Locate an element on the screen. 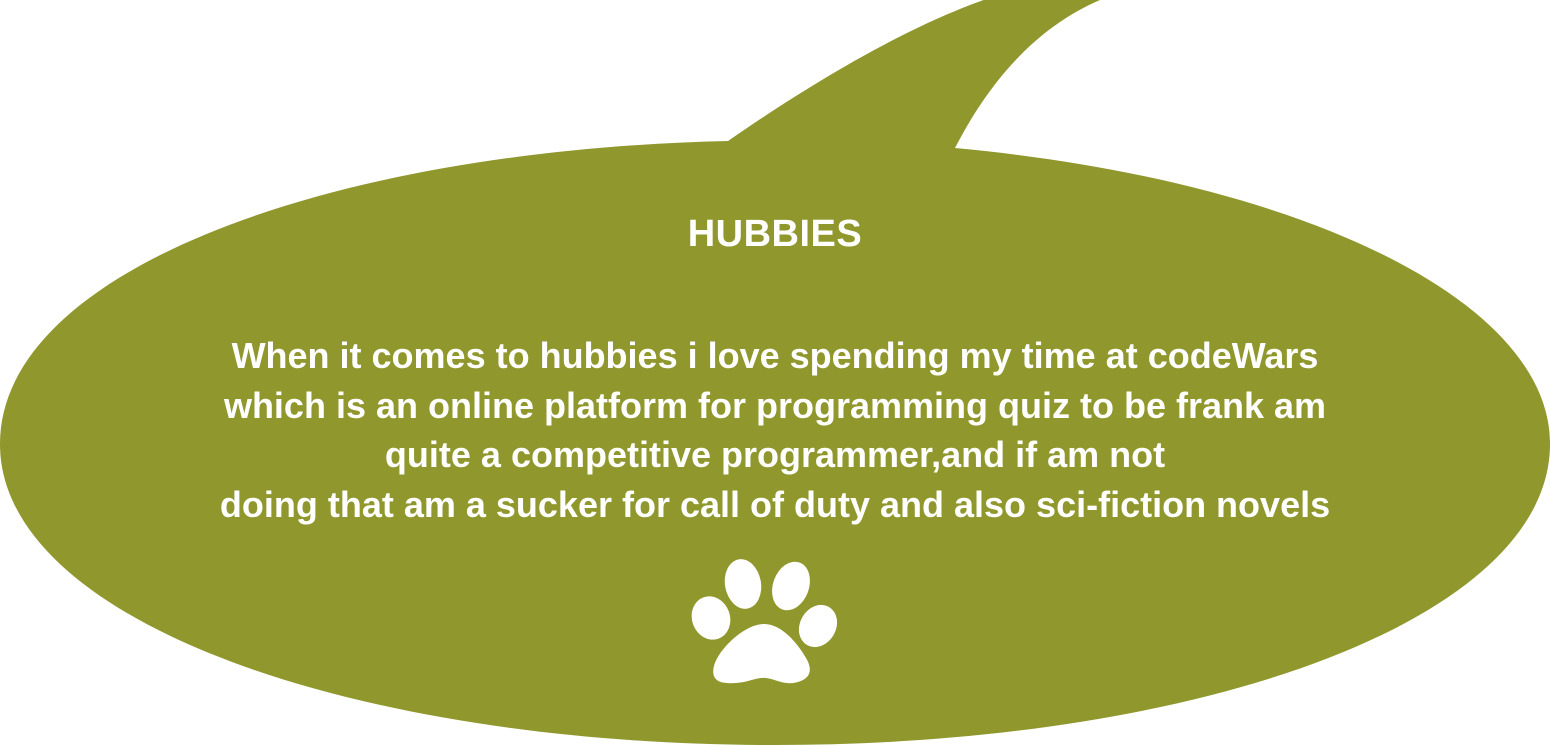 The image size is (1550, 747). paw-toe-inner-left is located at coordinates (743, 584).